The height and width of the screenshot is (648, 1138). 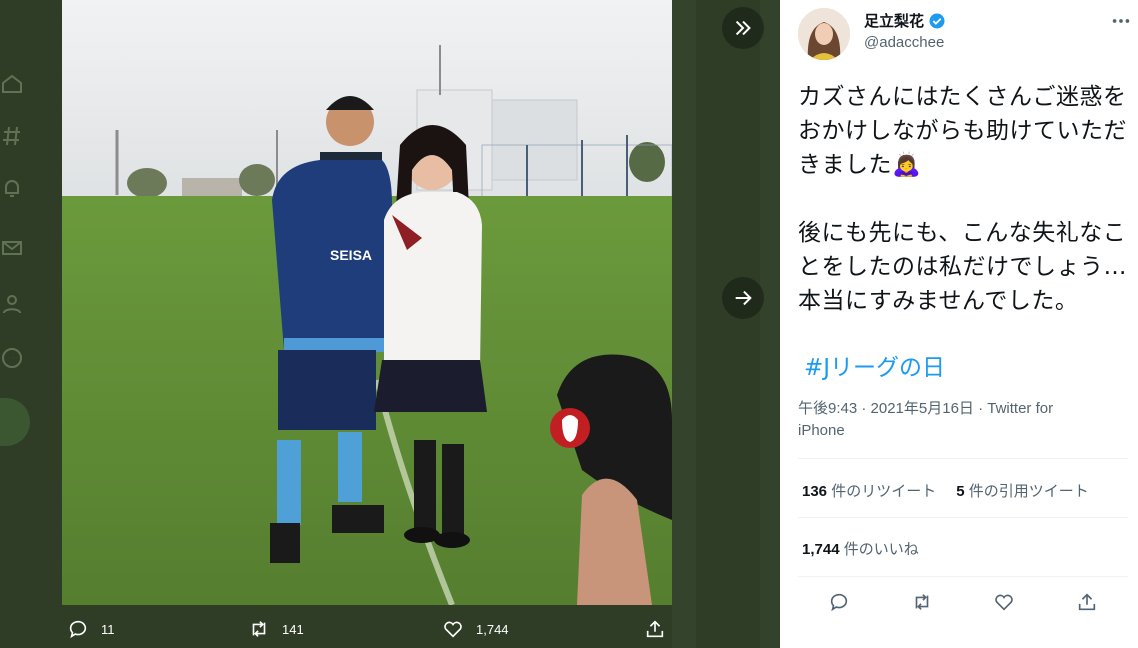 I want to click on collapse-sidebar-button, so click(x=743, y=28).